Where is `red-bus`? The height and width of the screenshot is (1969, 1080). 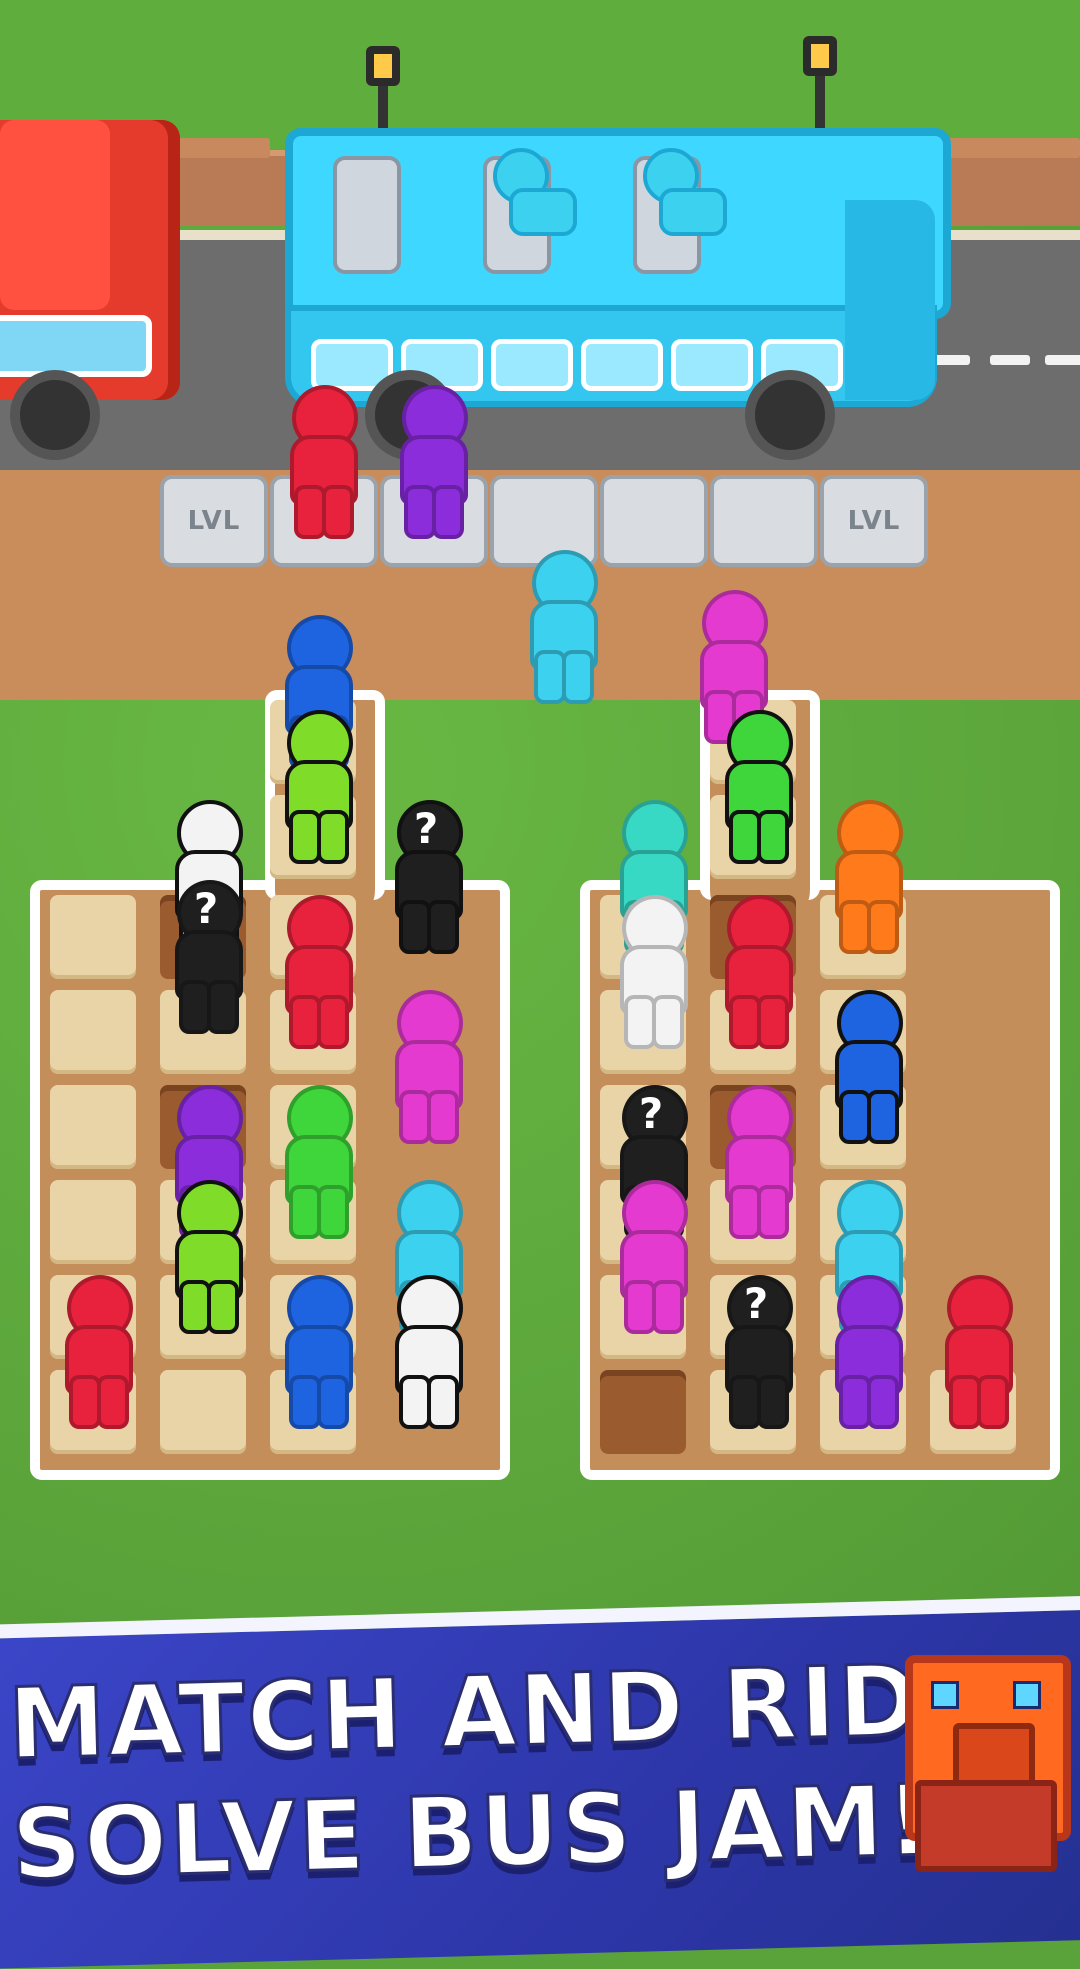
red-bus is located at coordinates (90, 290).